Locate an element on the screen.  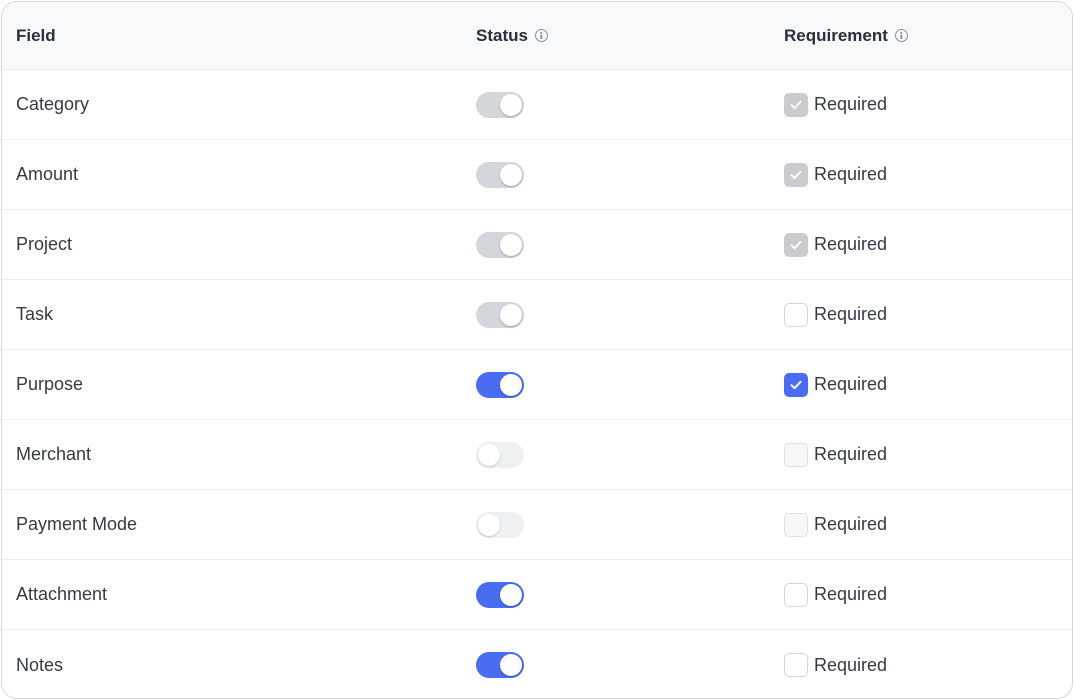
table-row: Purpose Required is located at coordinates (537, 385).